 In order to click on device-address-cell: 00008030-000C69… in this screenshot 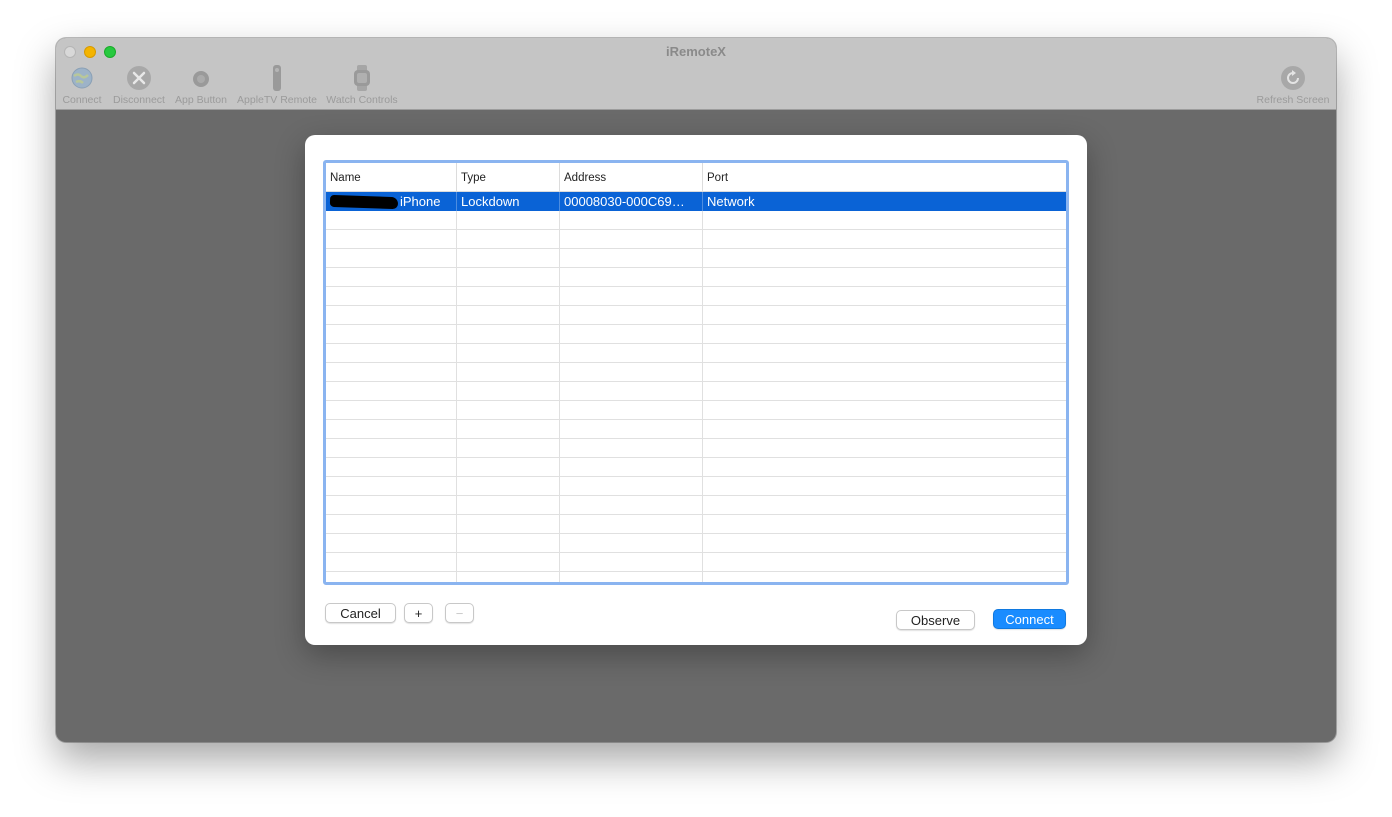, I will do `click(631, 201)`.